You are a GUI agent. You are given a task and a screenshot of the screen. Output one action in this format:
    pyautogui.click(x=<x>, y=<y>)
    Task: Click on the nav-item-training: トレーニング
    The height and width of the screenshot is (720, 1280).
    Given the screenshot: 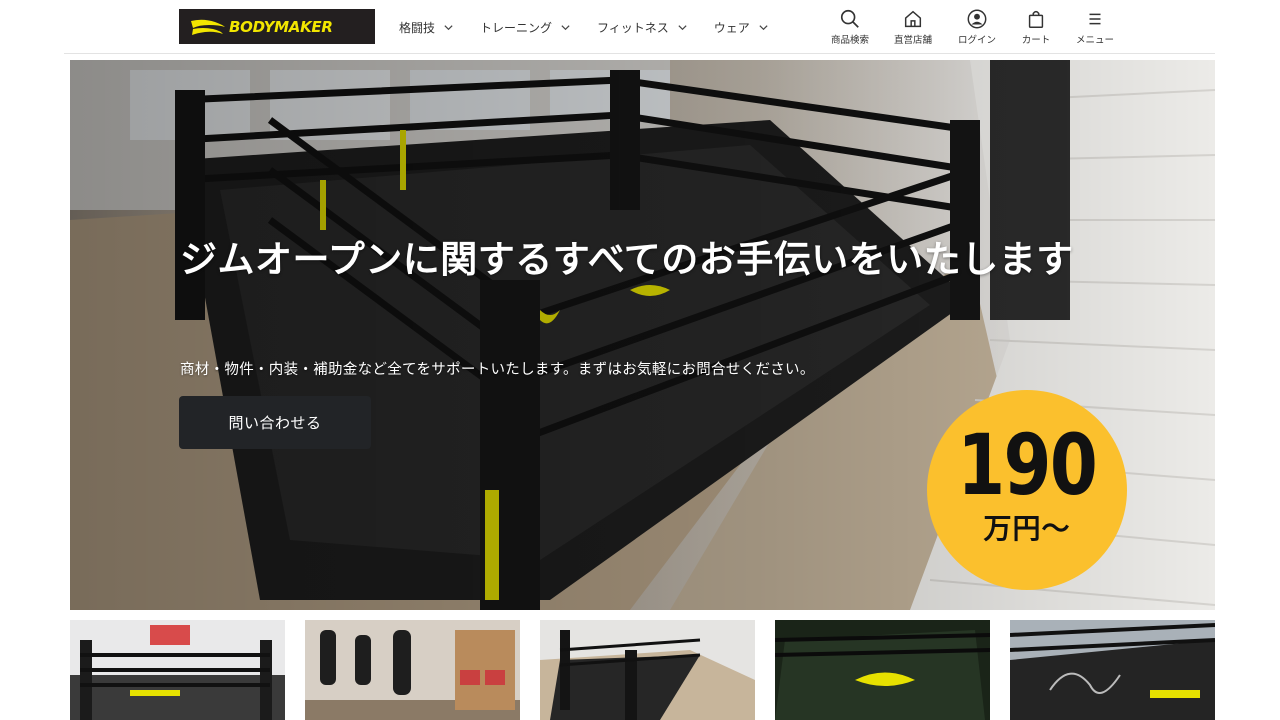 What is the action you would take?
    pyautogui.click(x=525, y=27)
    